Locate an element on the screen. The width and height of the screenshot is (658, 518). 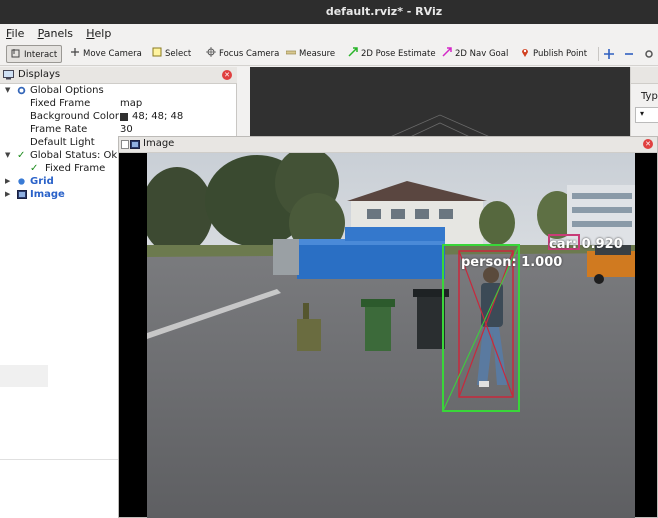
pose-estimate-tool-button: 2D Pose Estimate is located at coordinates (392, 54).